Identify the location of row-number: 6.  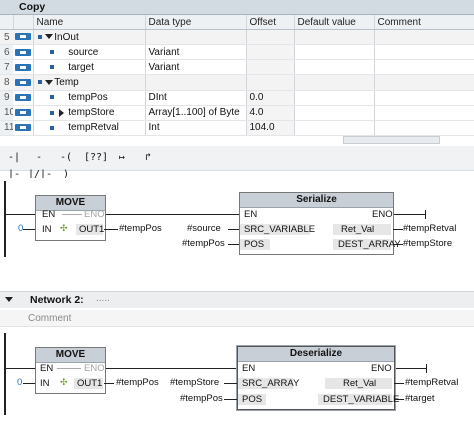
(6, 52).